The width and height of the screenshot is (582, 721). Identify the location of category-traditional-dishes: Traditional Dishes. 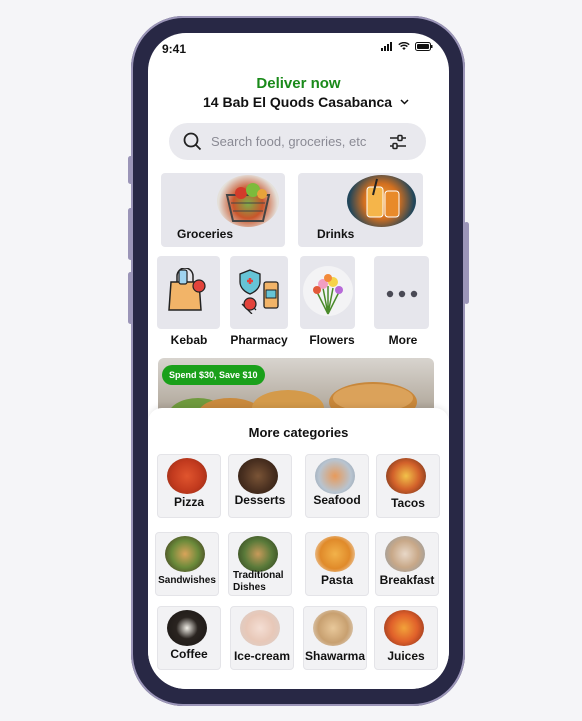
(260, 564).